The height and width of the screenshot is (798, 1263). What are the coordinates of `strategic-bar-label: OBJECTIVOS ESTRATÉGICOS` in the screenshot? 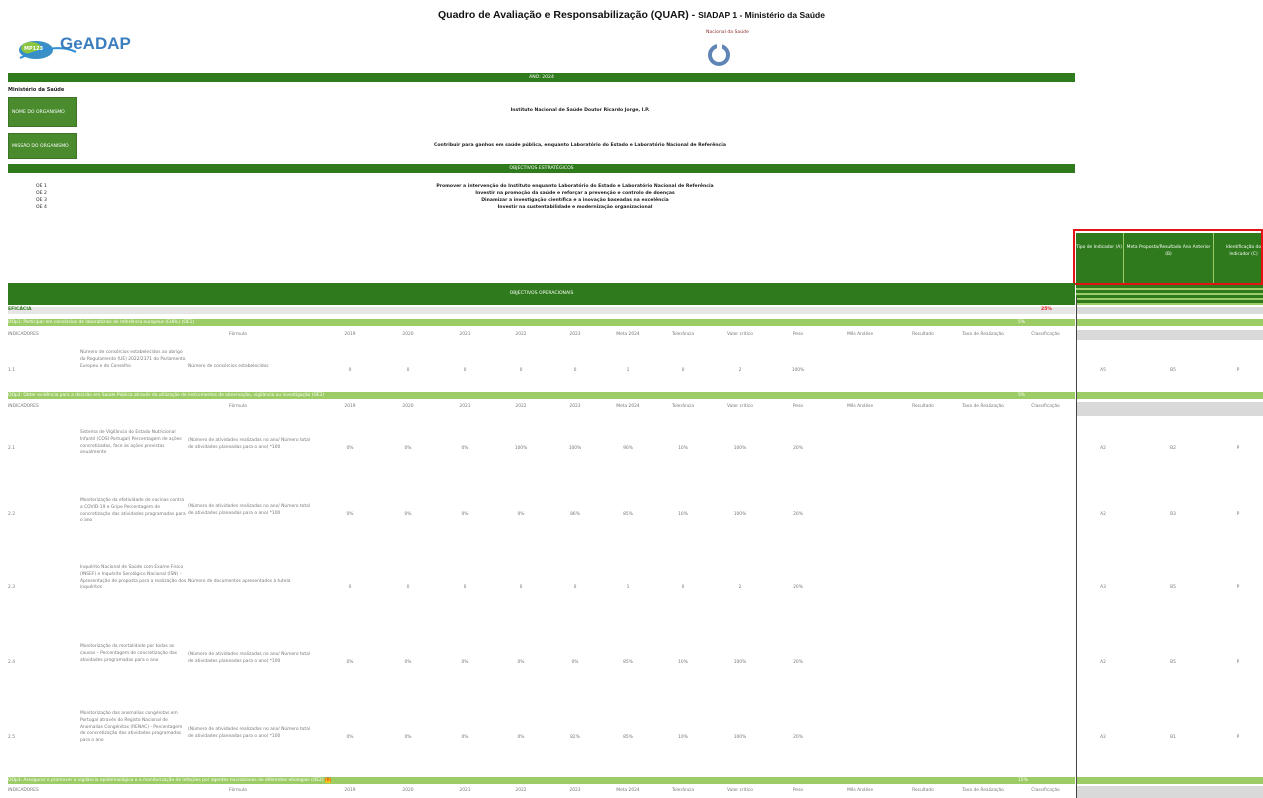 It's located at (541, 168).